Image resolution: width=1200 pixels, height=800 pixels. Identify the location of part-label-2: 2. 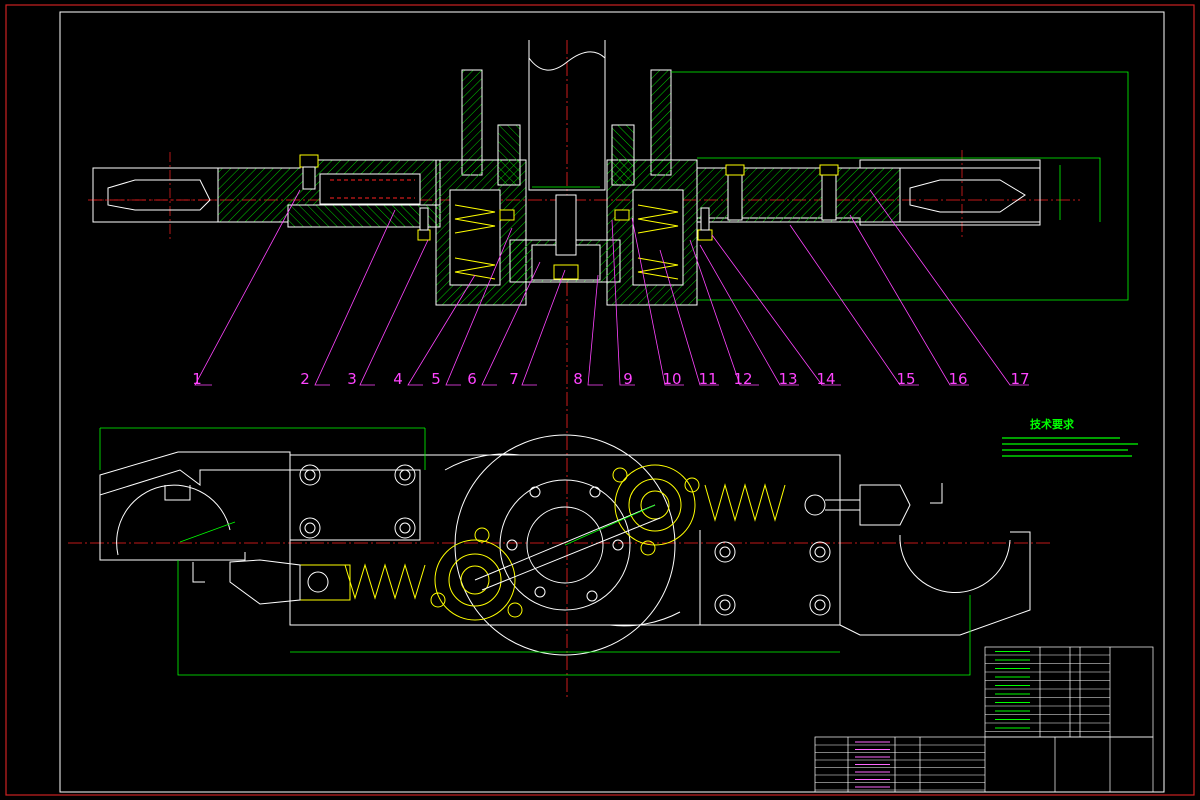
(305, 379).